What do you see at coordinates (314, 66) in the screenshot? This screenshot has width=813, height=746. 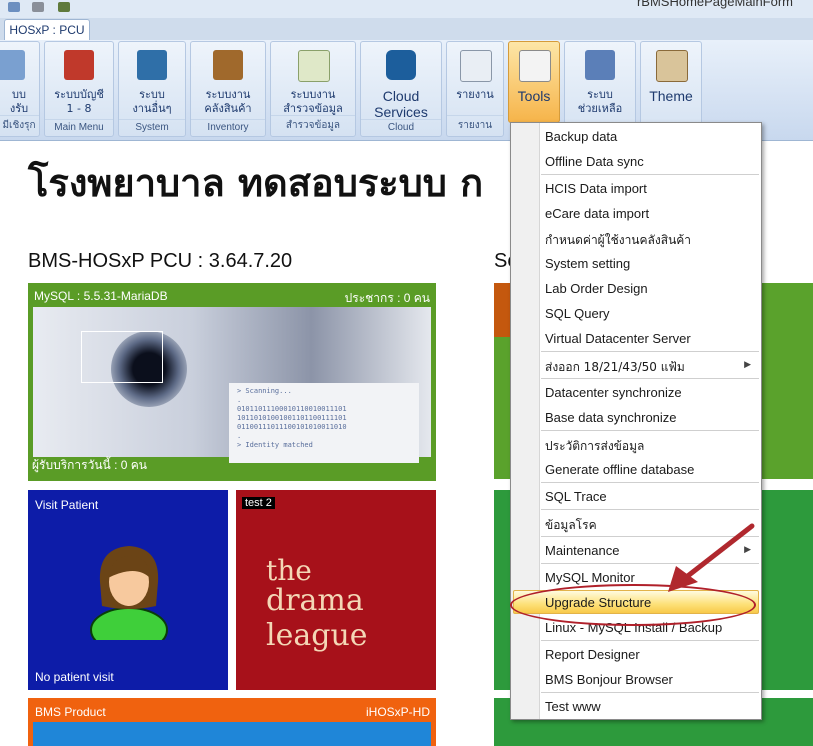 I see `clipboard-icon` at bounding box center [314, 66].